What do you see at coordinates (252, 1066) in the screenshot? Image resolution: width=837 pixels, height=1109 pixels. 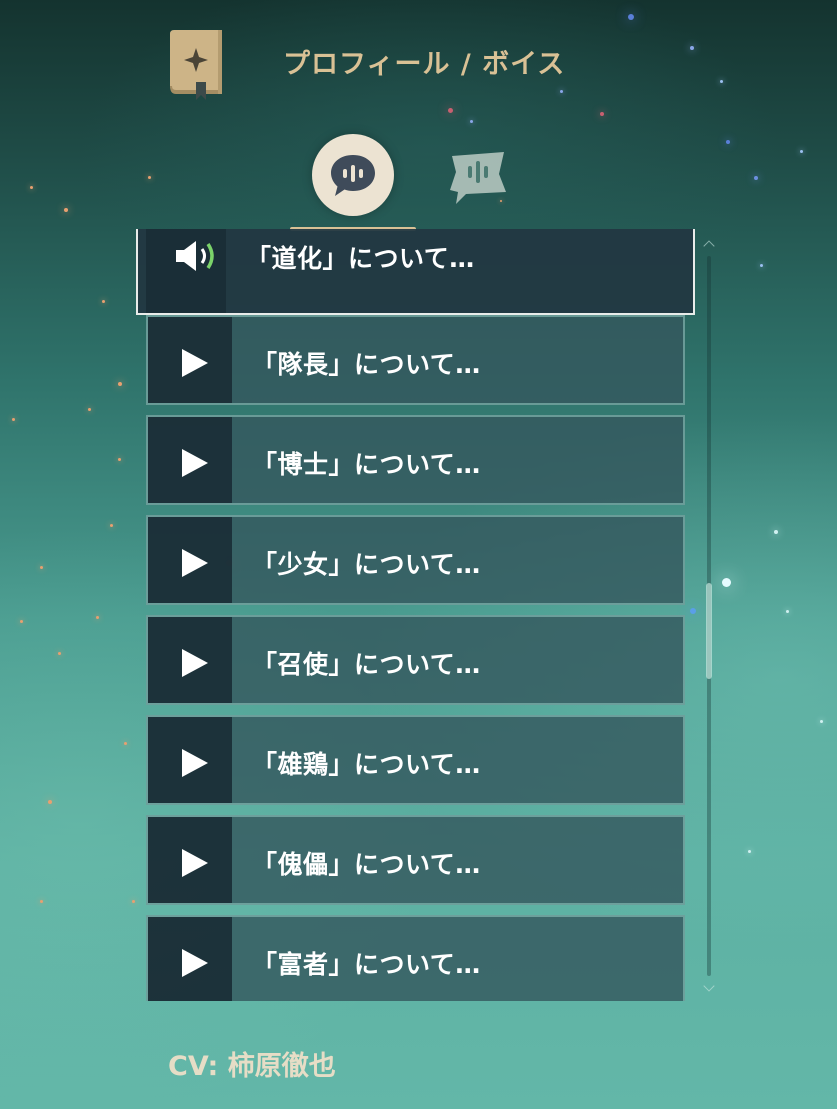 I see `voice-actor-credit: CV: 柿原徹也` at bounding box center [252, 1066].